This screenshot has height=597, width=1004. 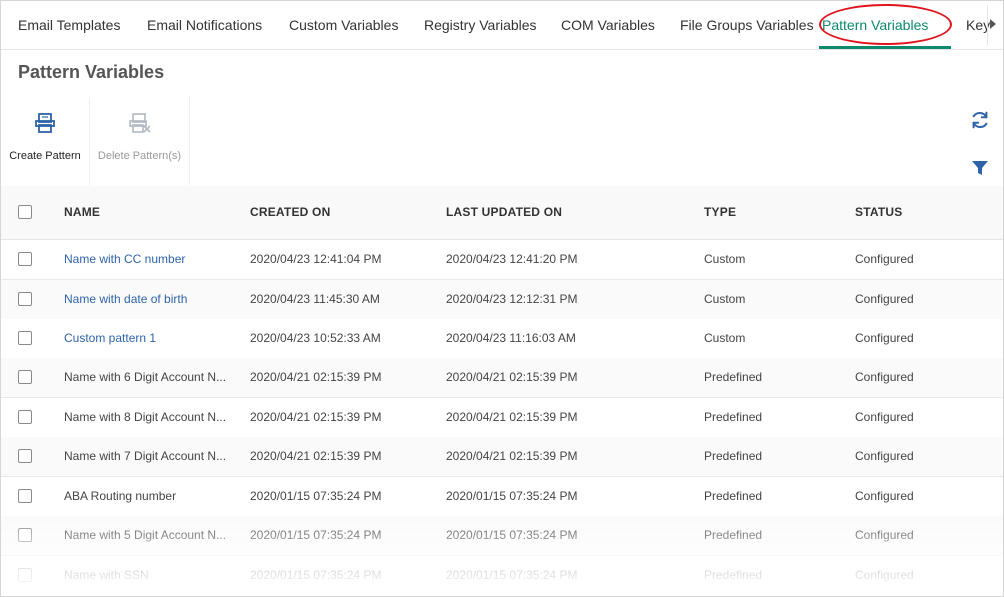 What do you see at coordinates (993, 24) in the screenshot?
I see `tab-scroll-right-icon` at bounding box center [993, 24].